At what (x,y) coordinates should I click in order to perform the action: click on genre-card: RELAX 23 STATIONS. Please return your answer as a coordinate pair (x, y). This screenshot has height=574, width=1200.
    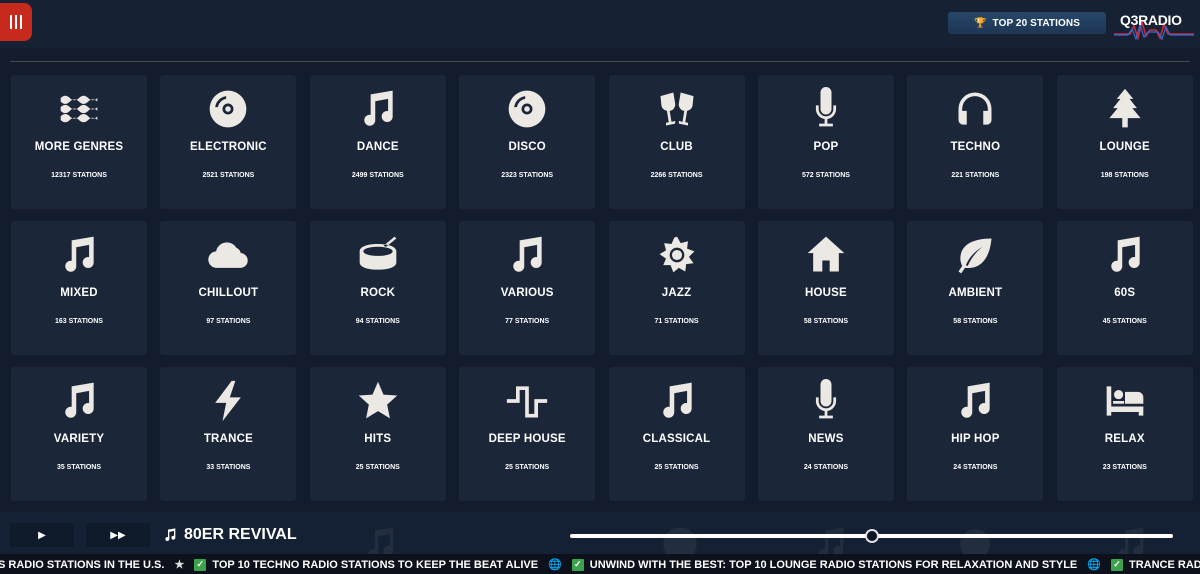
    Looking at the image, I should click on (1124, 434).